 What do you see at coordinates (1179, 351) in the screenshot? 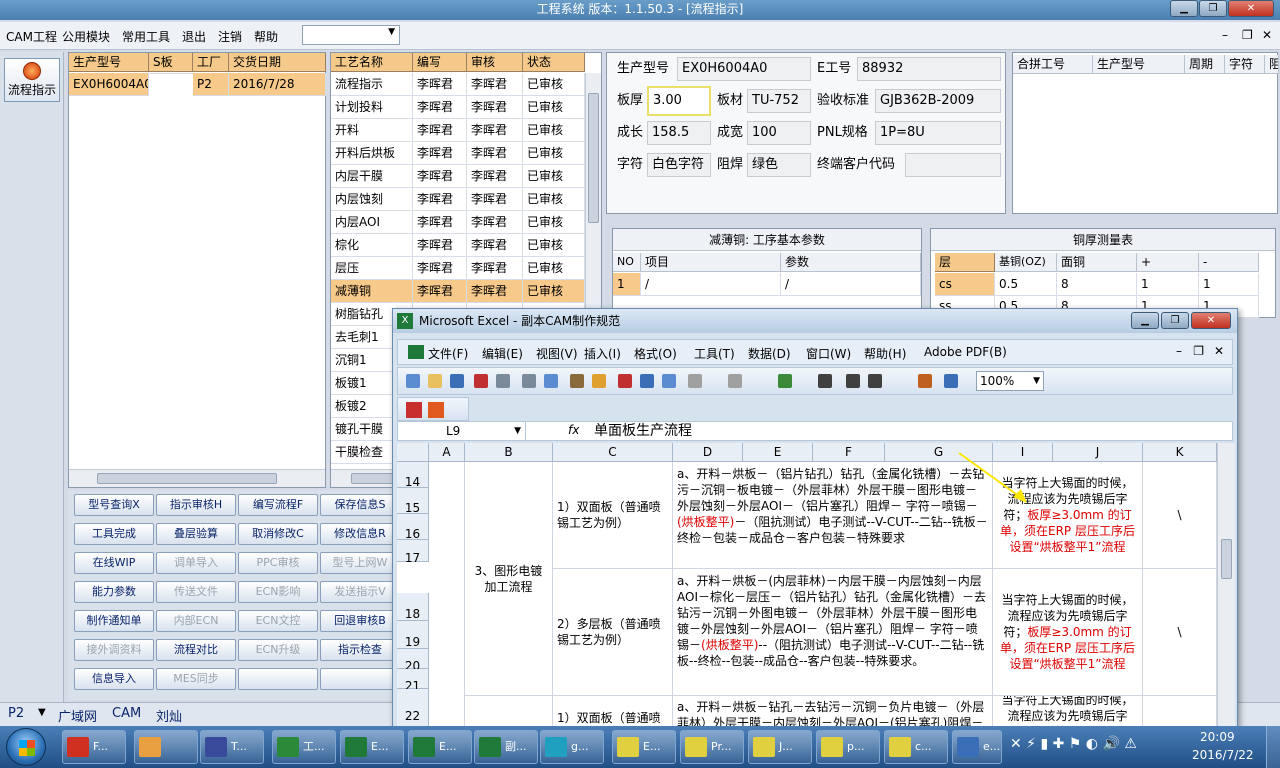
I see `excel-mdi-min: –` at bounding box center [1179, 351].